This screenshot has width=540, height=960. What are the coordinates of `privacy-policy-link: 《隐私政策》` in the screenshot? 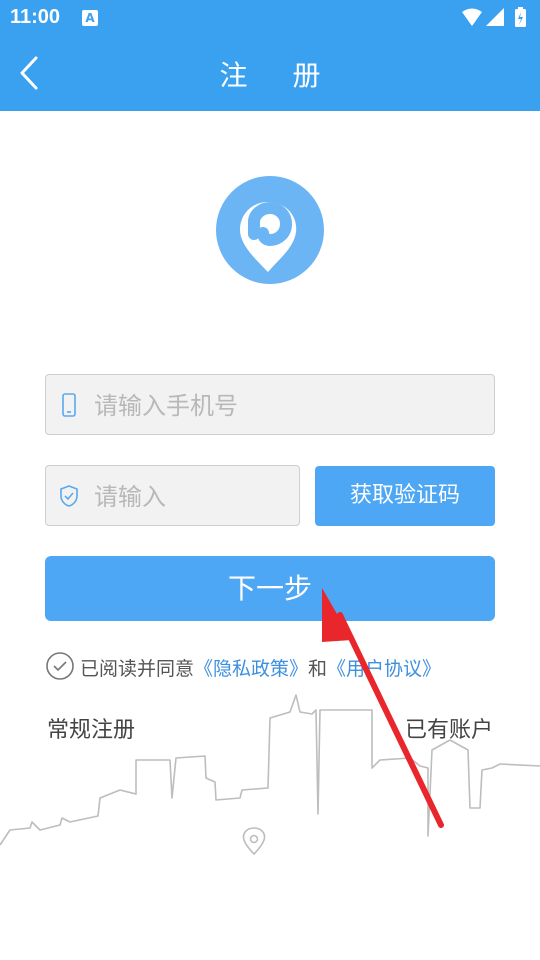 It's located at (251, 669).